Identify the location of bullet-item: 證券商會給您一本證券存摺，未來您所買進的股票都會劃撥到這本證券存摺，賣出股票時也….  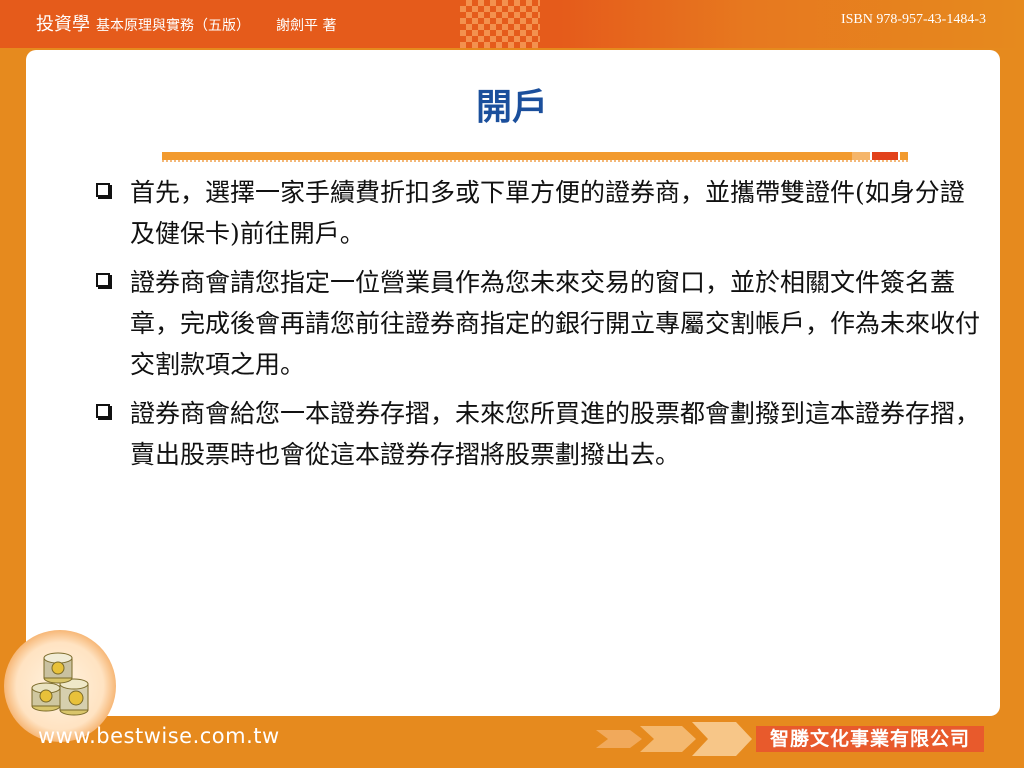
(537, 434).